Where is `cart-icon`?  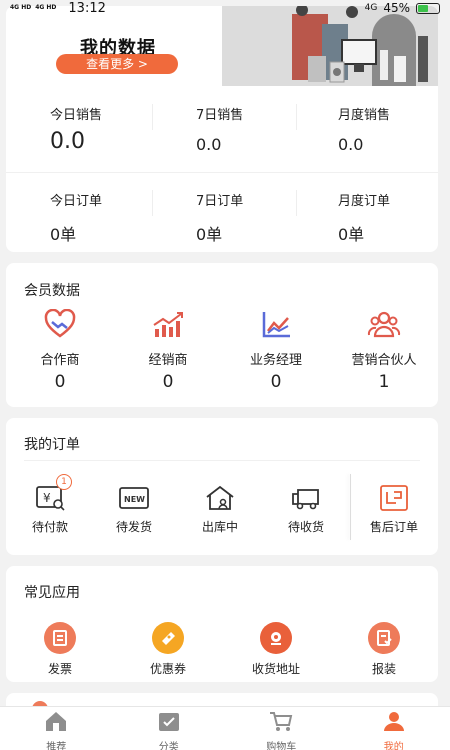 cart-icon is located at coordinates (281, 721).